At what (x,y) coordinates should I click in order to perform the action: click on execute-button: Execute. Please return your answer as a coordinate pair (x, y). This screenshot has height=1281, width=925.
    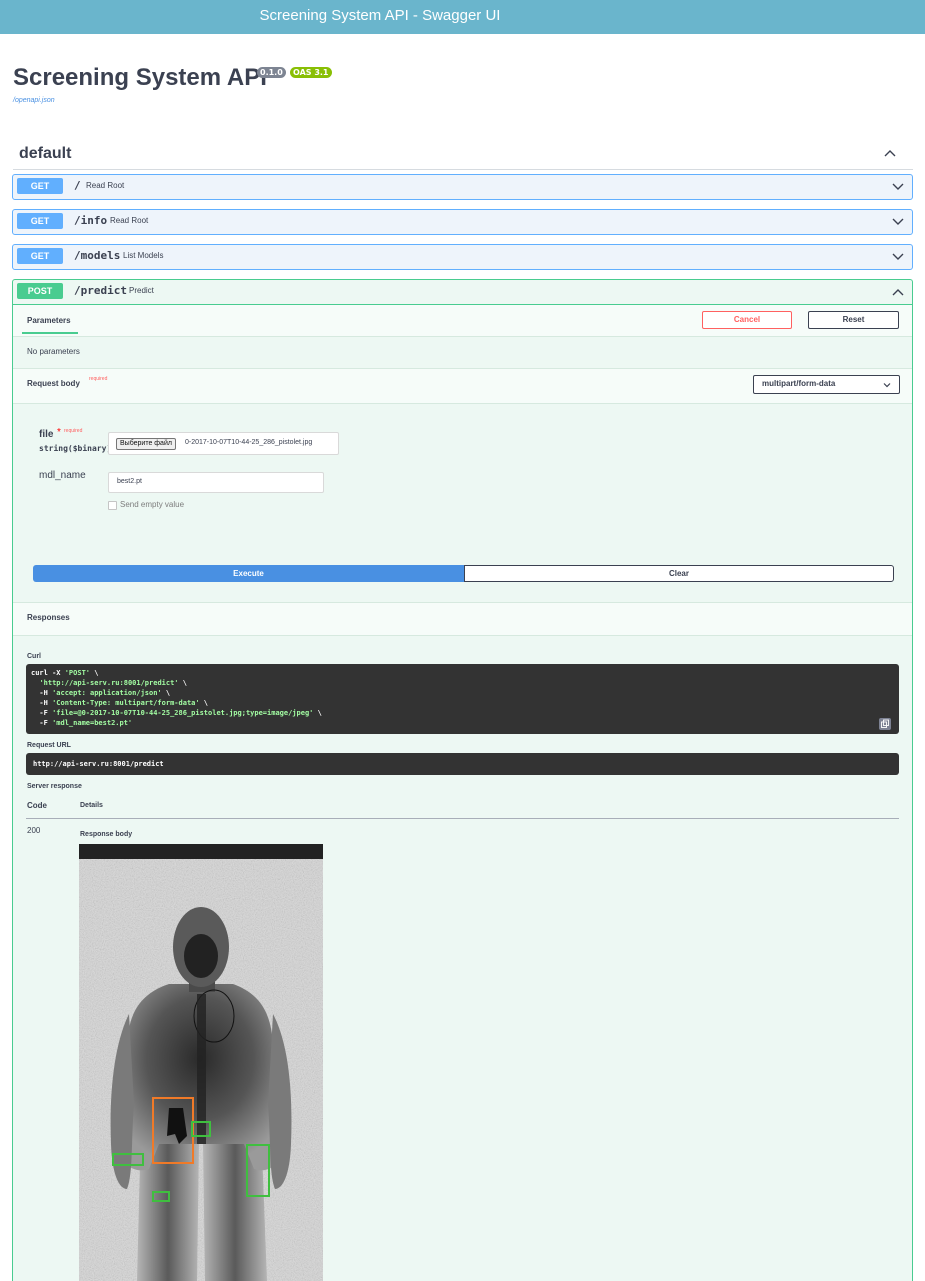
    Looking at the image, I should click on (248, 573).